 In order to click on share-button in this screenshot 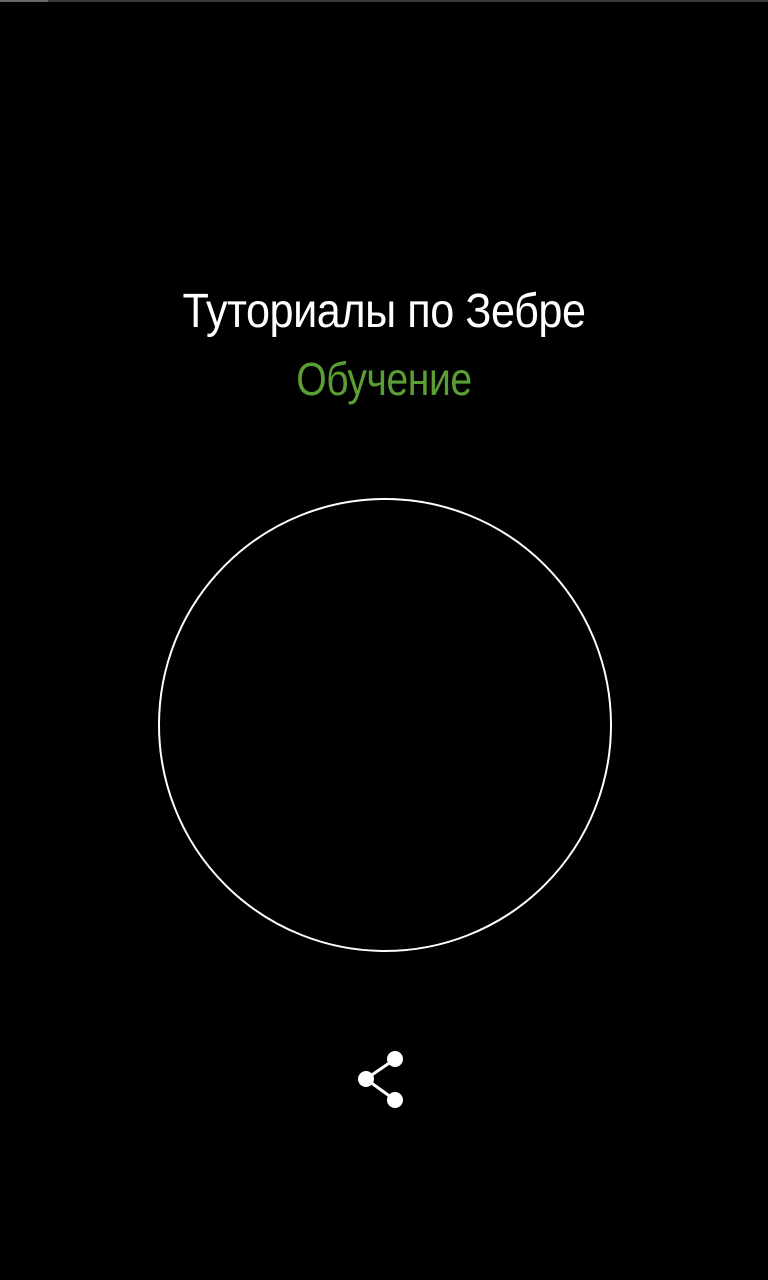, I will do `click(380, 1080)`.